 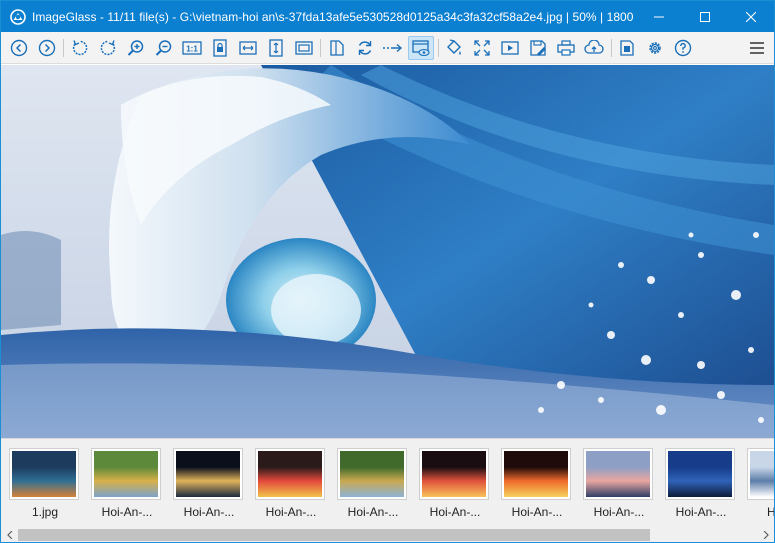 I want to click on next-image-icon, so click(x=47, y=48).